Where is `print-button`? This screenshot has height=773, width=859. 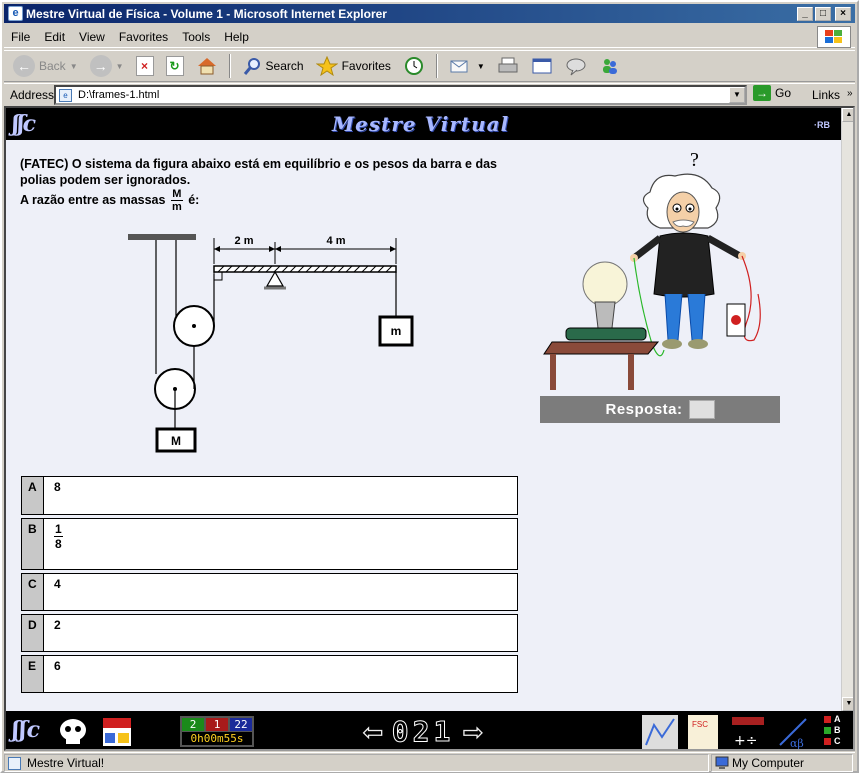
print-button is located at coordinates (508, 66).